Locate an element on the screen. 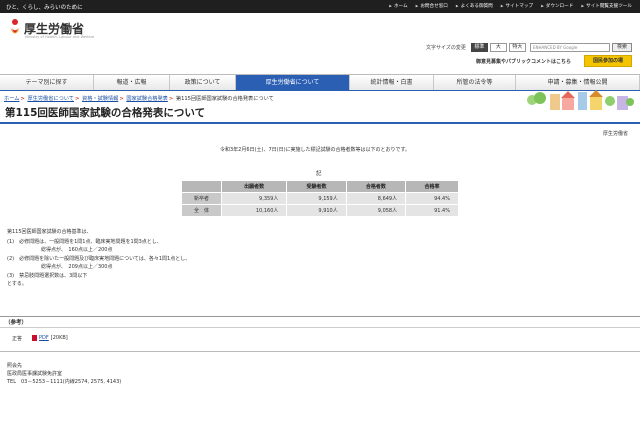 The height and width of the screenshot is (426, 640). criteria-line: (2) 必修問題を除いた一般問題及び臨床実地問題については、各々1問1点とし、 is located at coordinates (99, 258).